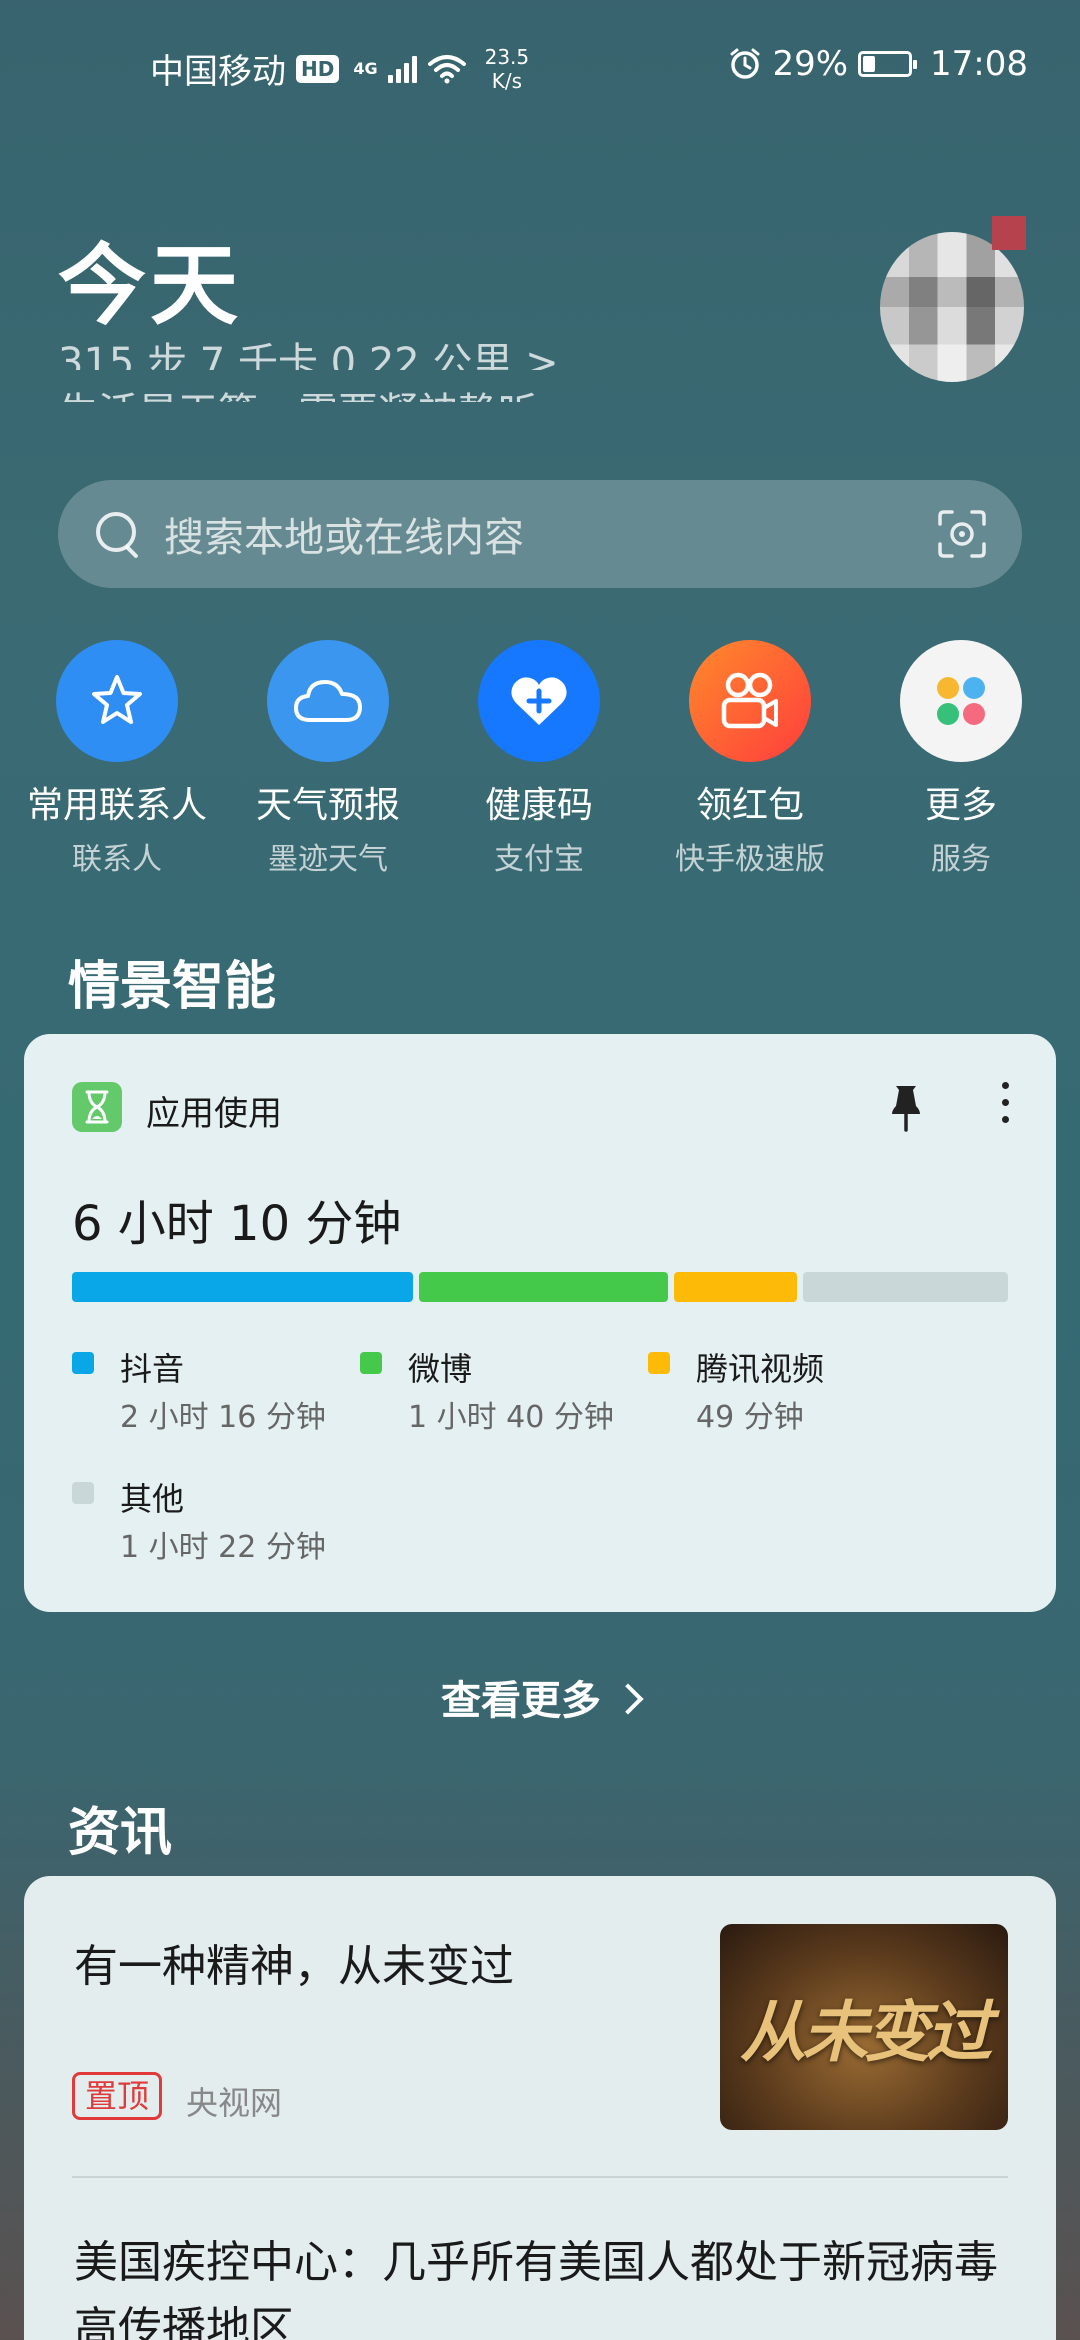  I want to click on speed-unit: K/s, so click(507, 80).